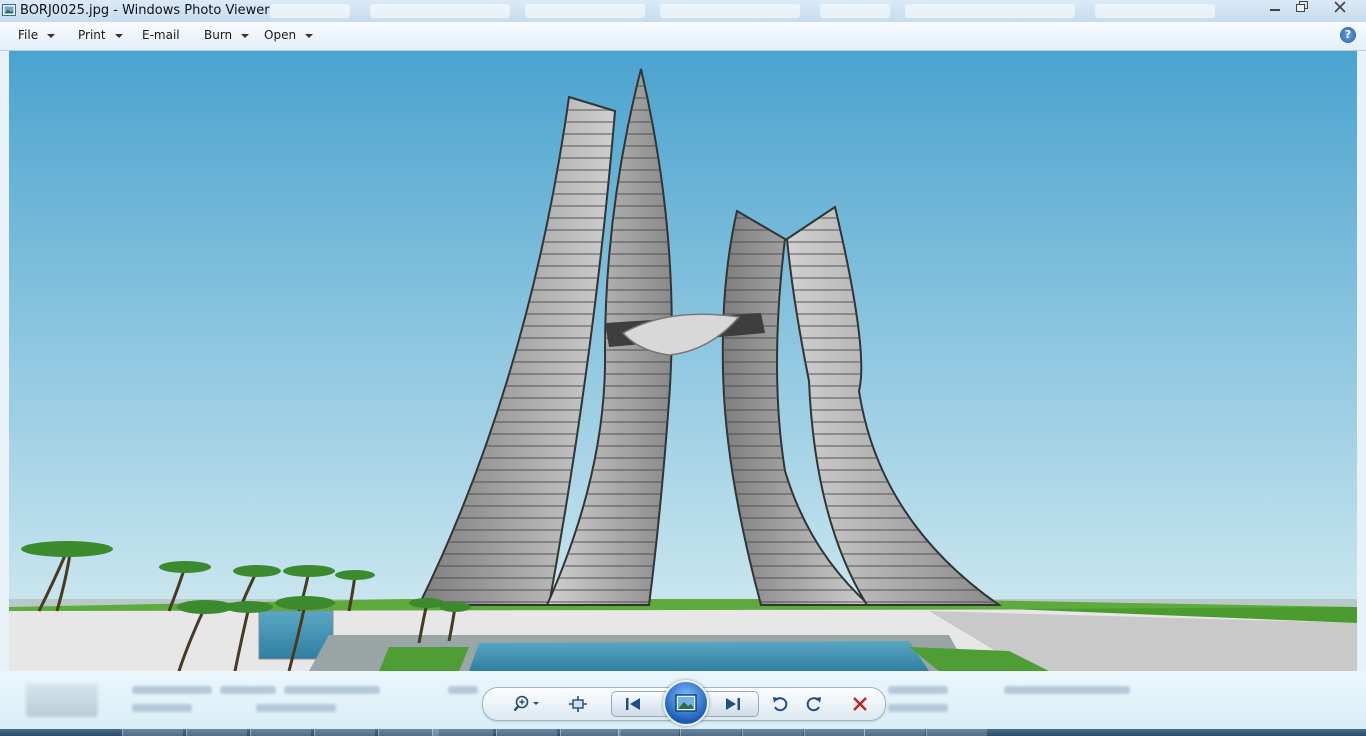  I want to click on actual-size-icon, so click(578, 704).